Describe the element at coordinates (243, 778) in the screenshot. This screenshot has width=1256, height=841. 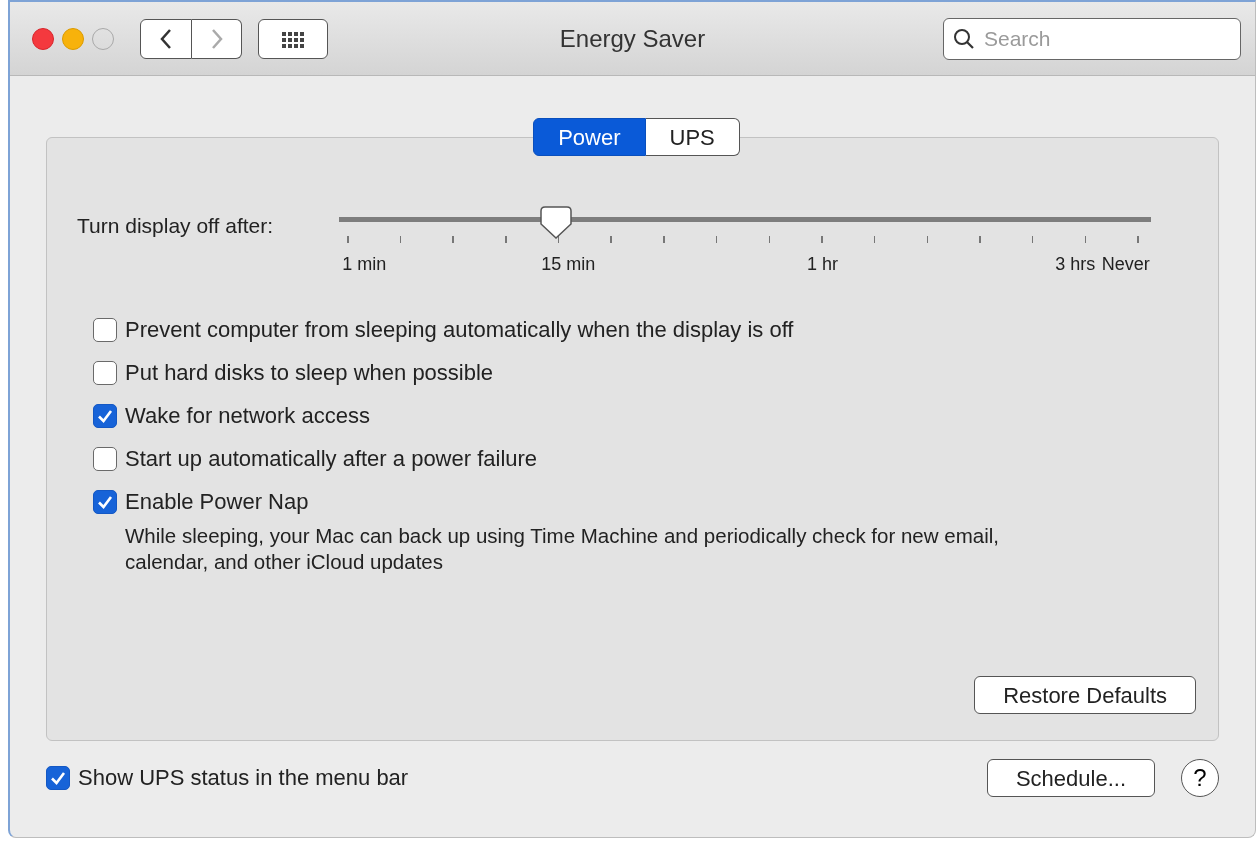
I see `checkbox-label: Show UPS status in the menu bar` at that location.